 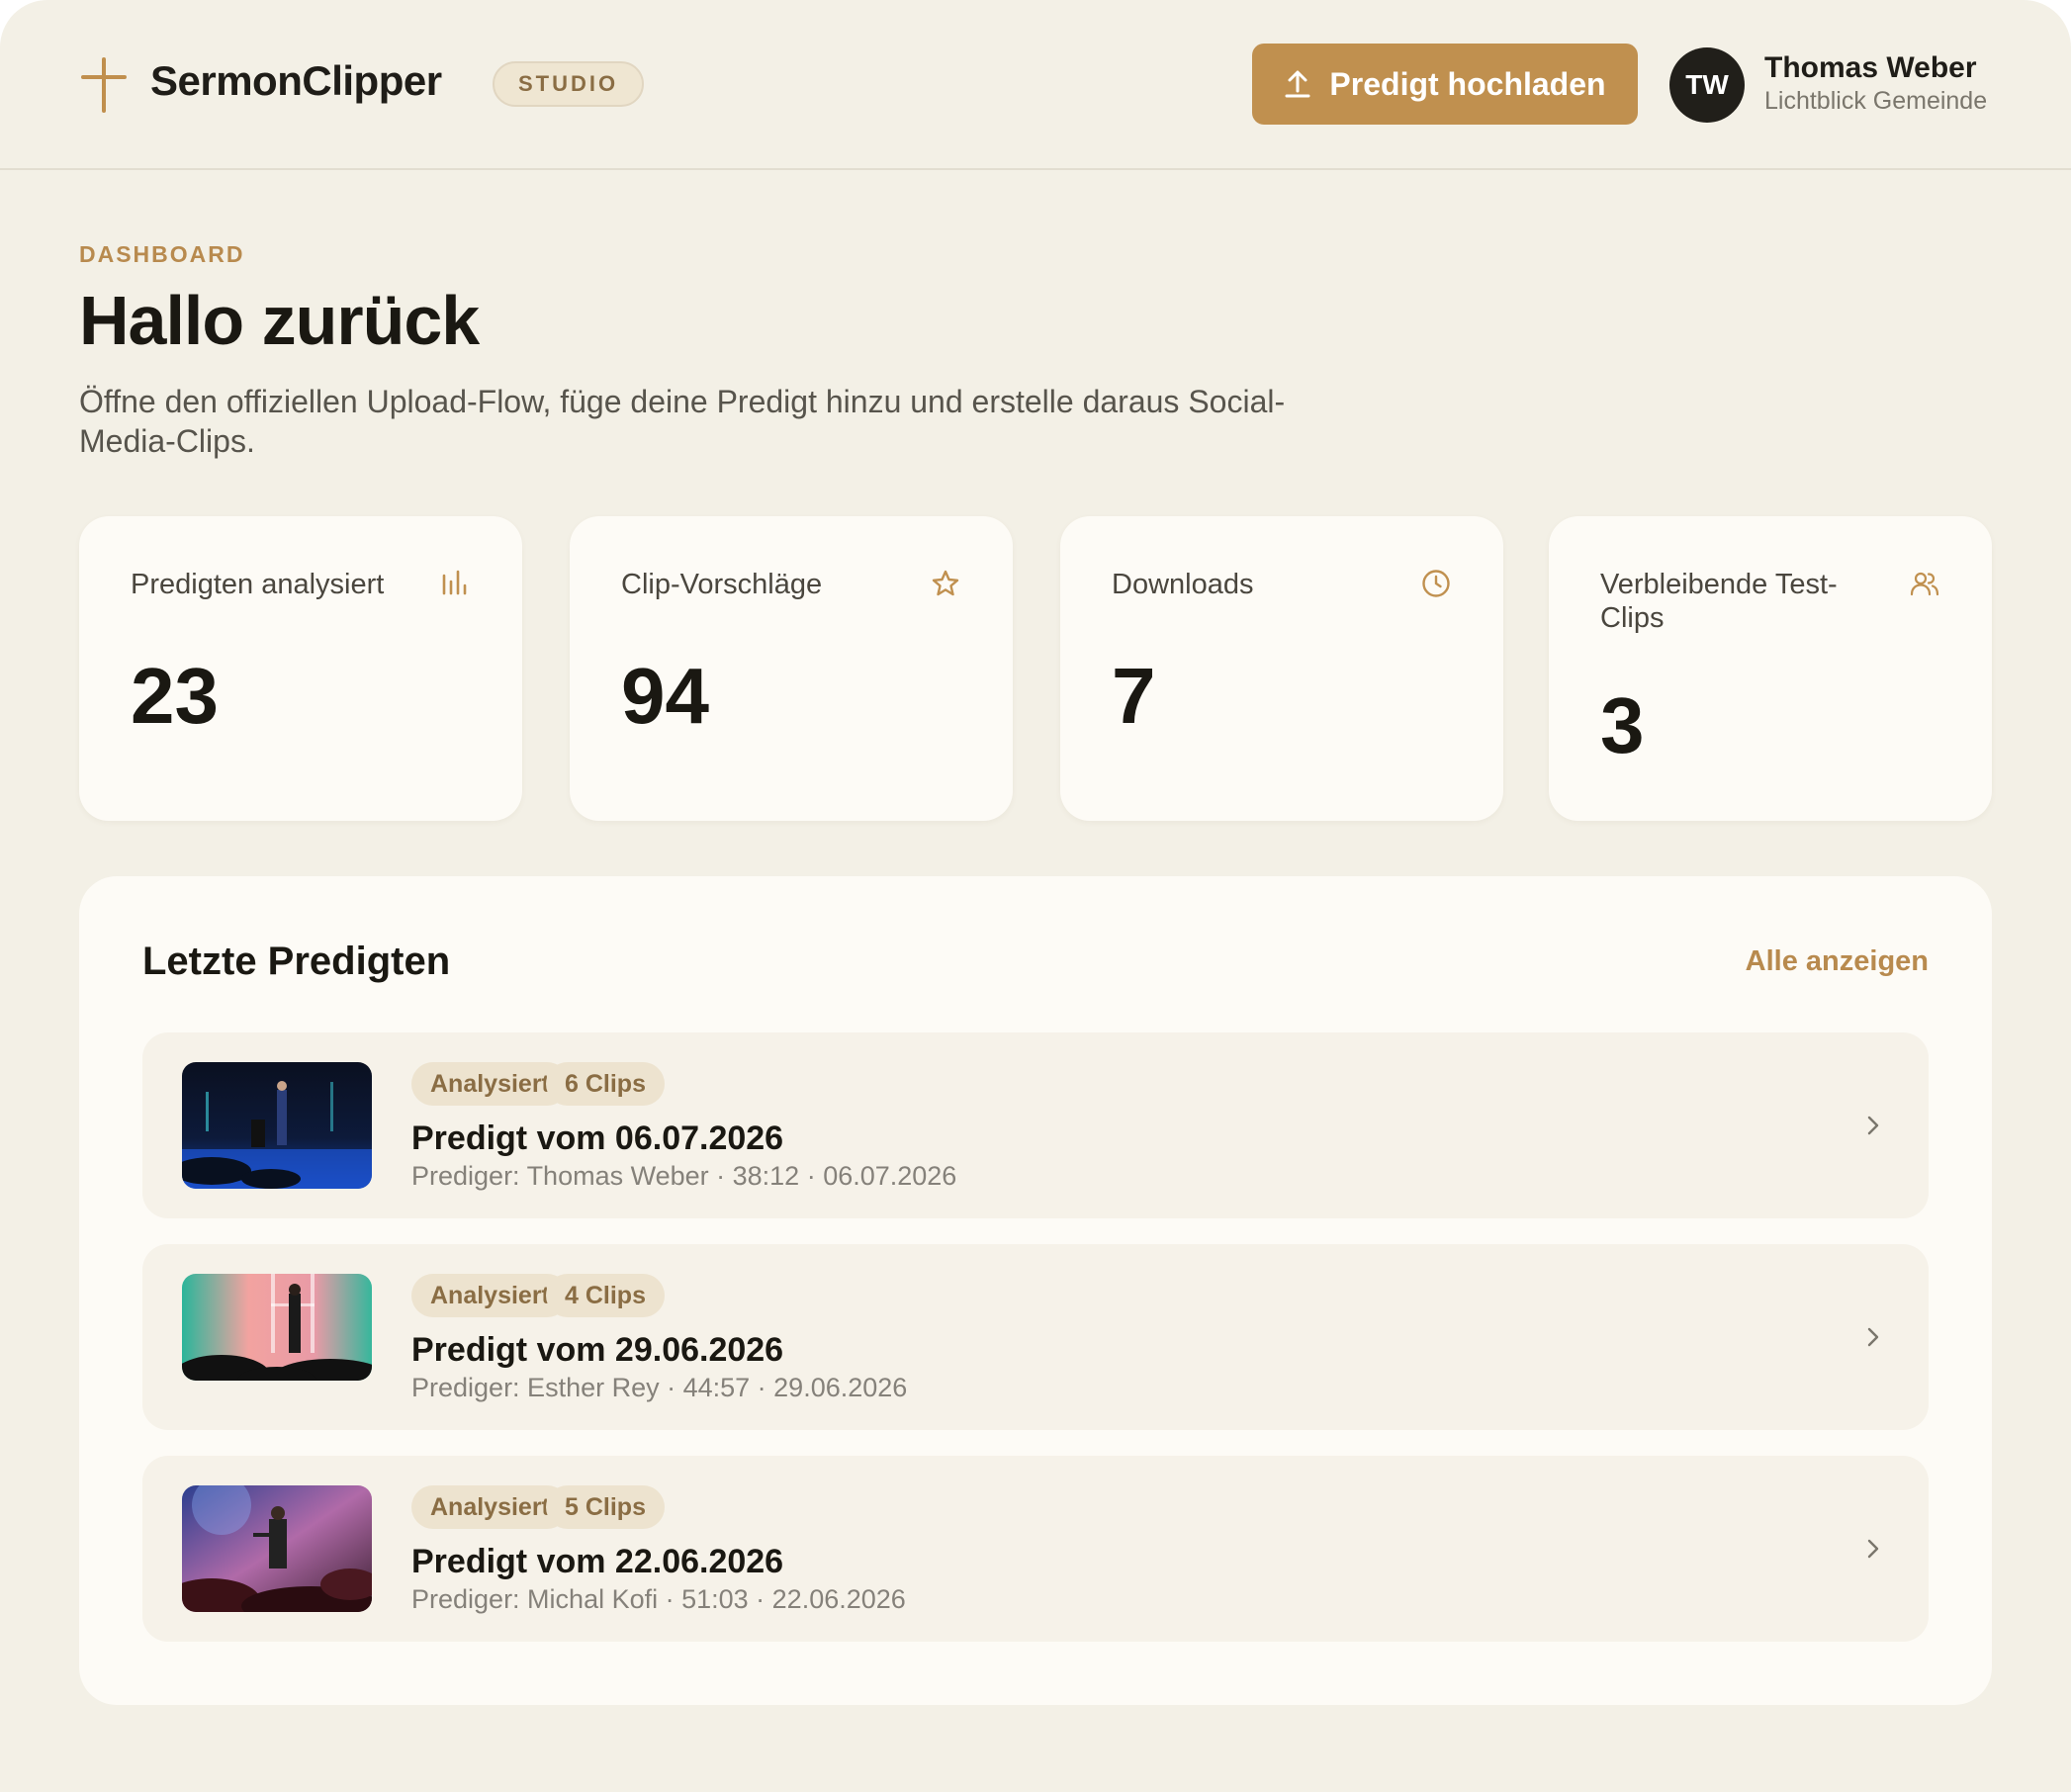 What do you see at coordinates (301, 668) in the screenshot?
I see `stat-card-sermons-analyzed: Predigten analysiert 23` at bounding box center [301, 668].